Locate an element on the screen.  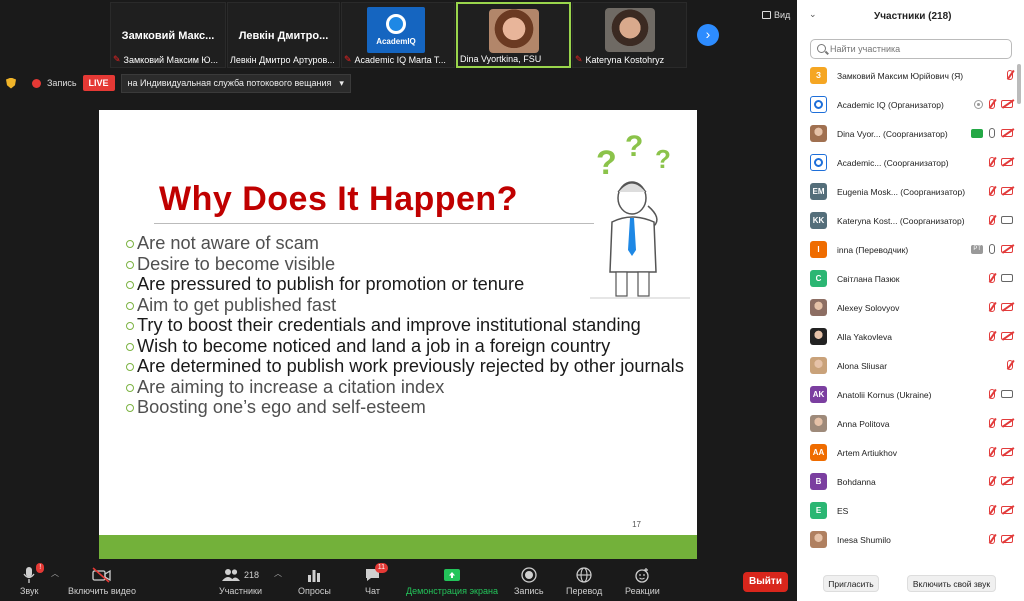
participant-row: Alla Yakovleva is located at coordinates (908, 337).